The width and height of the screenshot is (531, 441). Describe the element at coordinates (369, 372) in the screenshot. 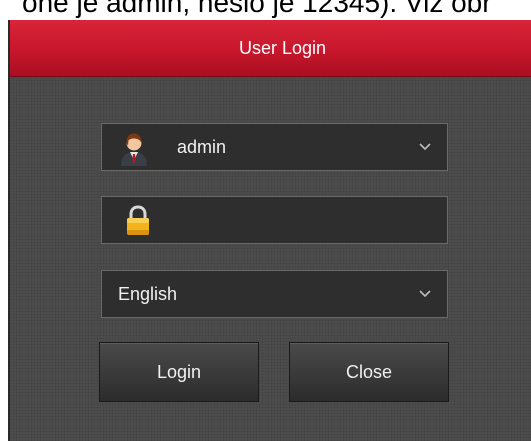

I see `close-button: Close` at that location.